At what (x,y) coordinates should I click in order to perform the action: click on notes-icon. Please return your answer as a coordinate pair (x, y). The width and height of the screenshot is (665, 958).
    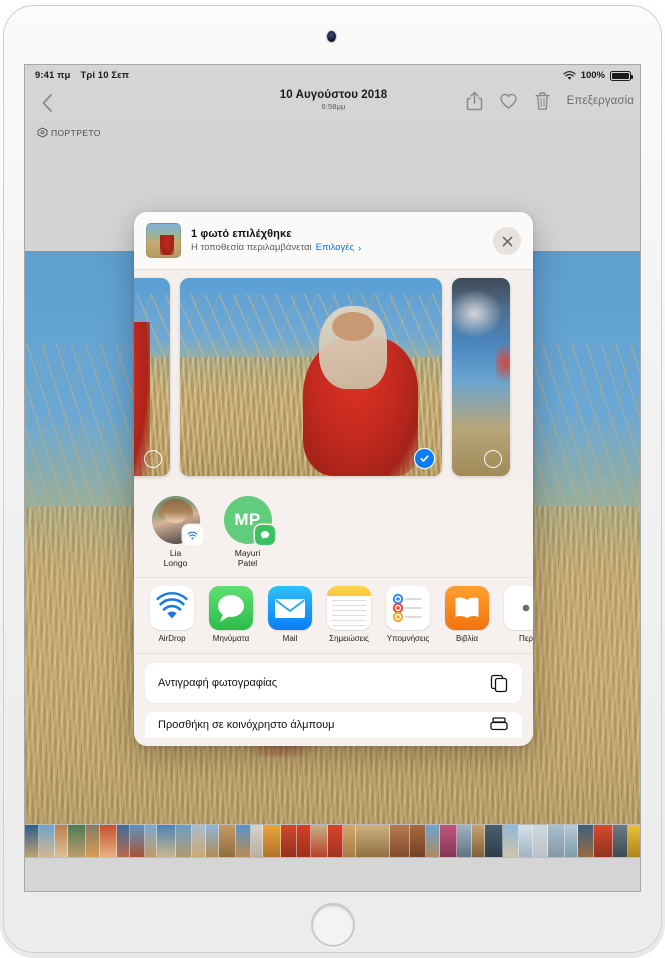
    Looking at the image, I should click on (349, 608).